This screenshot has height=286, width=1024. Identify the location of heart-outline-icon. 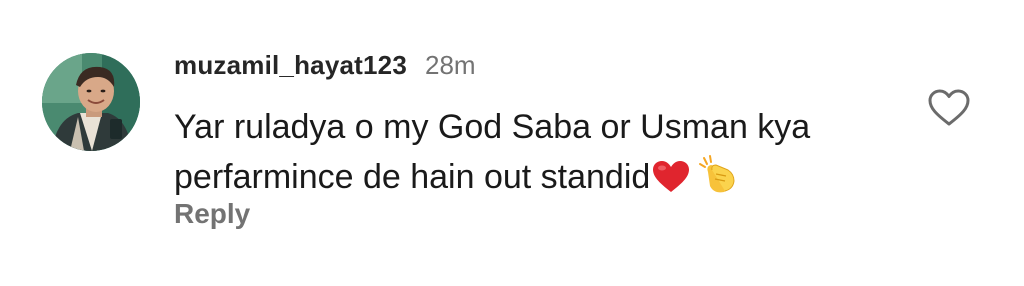
(949, 108).